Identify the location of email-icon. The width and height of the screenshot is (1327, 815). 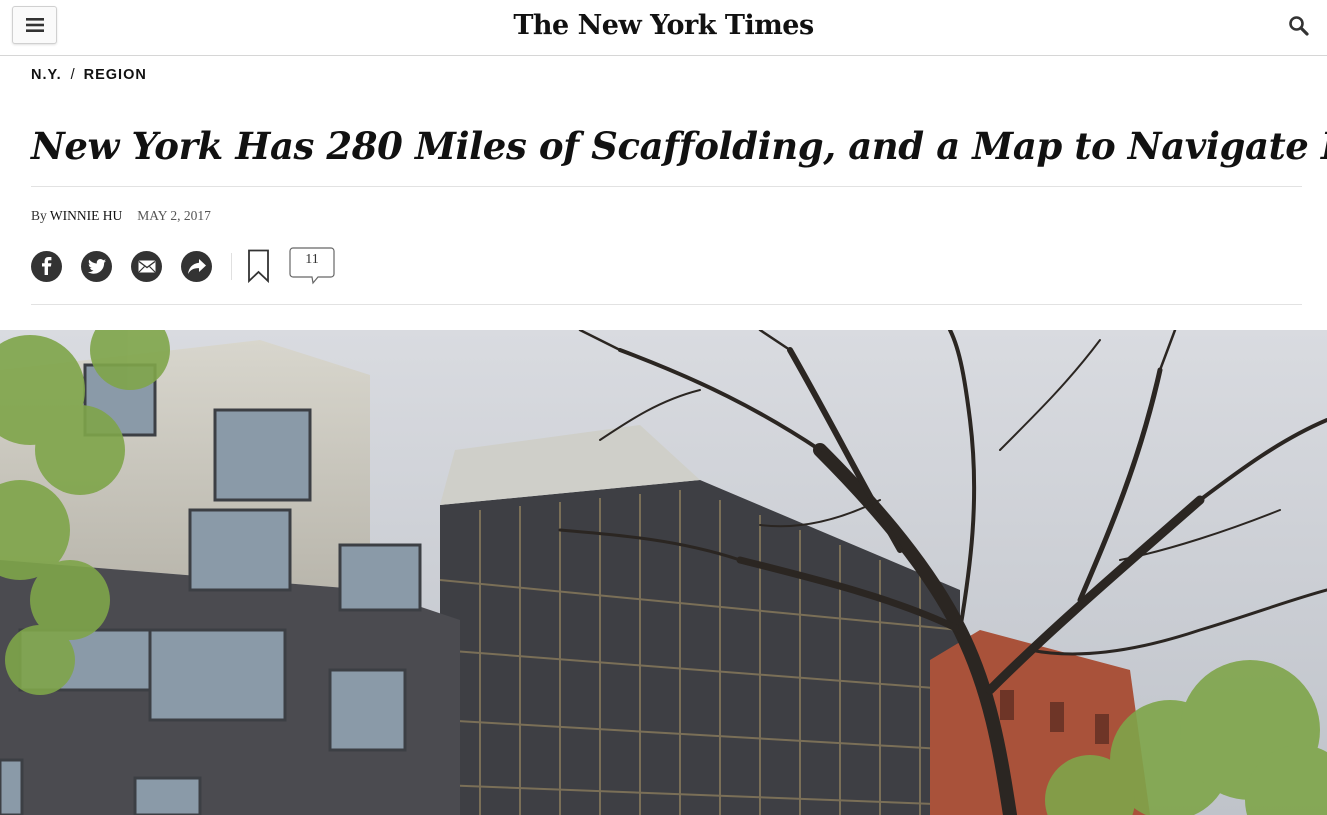
(146, 266).